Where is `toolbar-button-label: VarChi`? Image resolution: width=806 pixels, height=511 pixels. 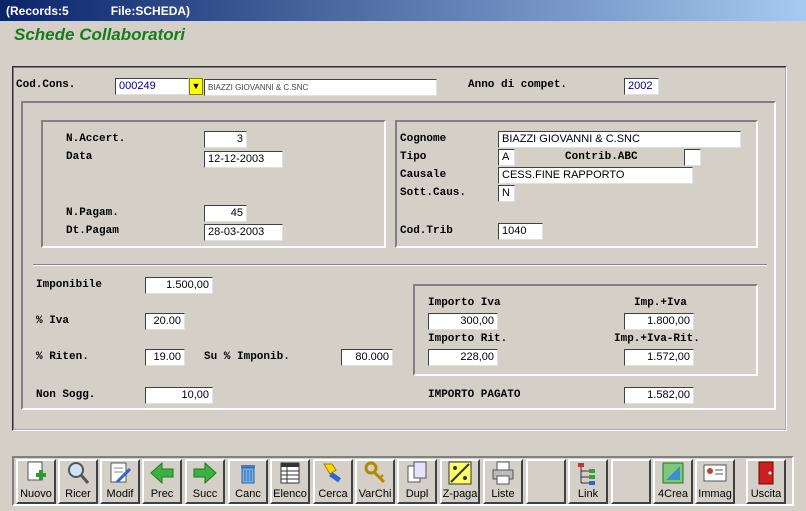
toolbar-button-label: VarChi is located at coordinates (375, 494).